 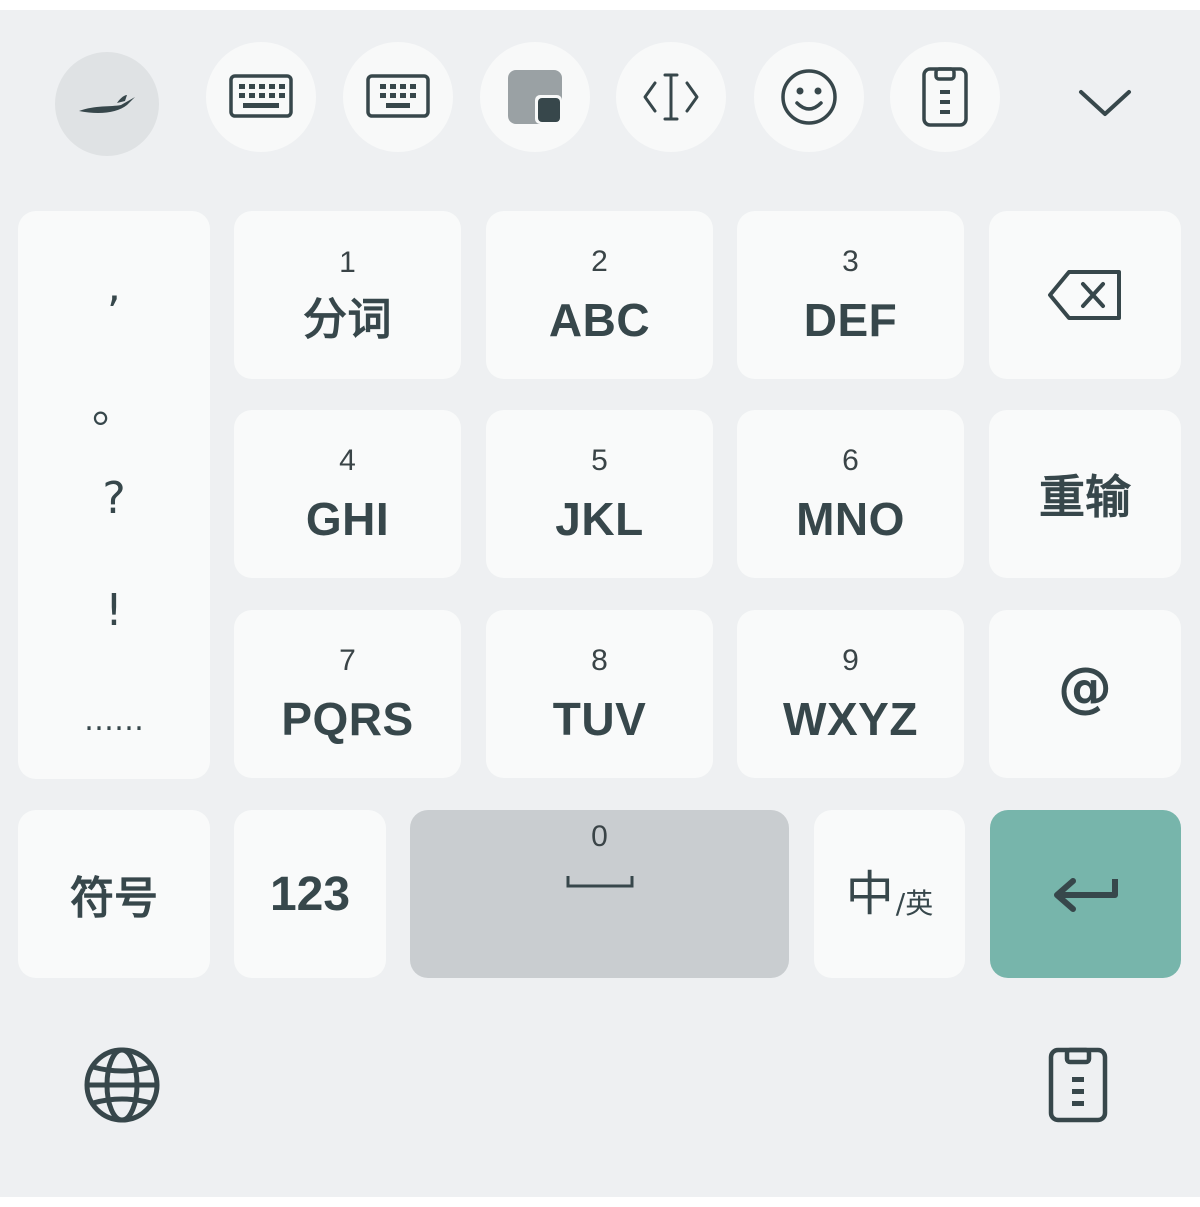 I want to click on key-2-label: ABC, so click(x=599, y=320).